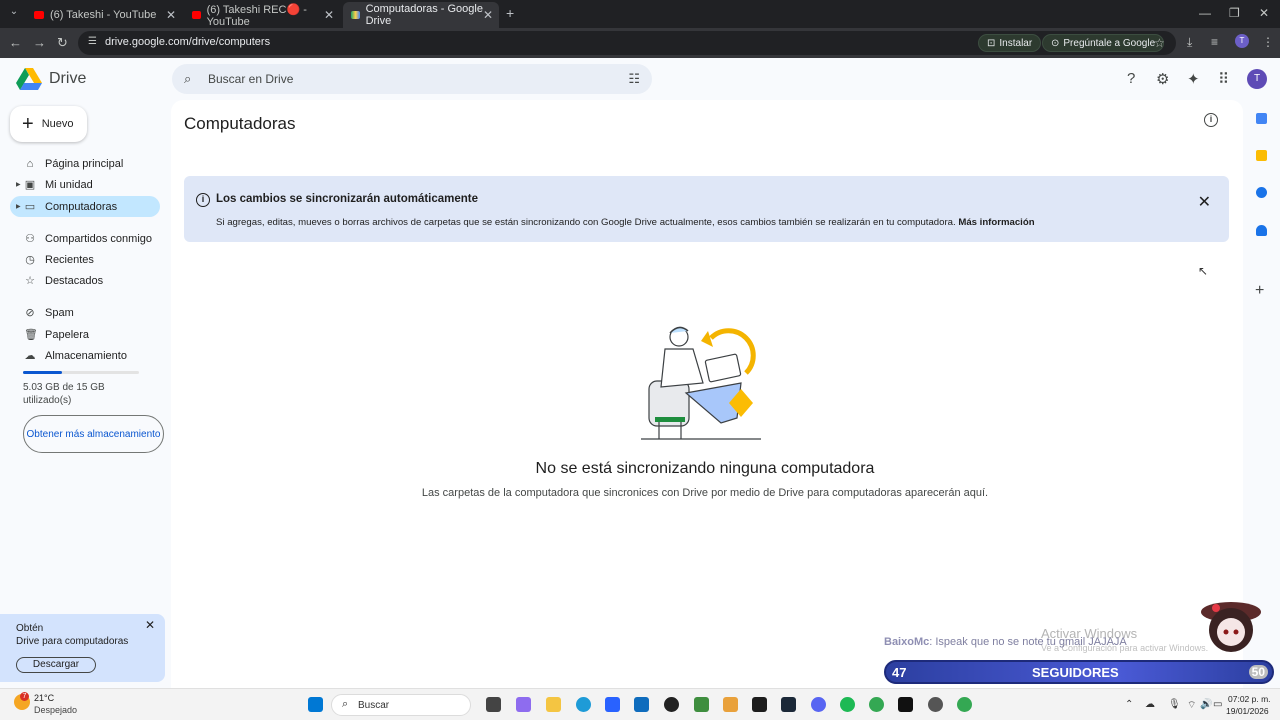  I want to click on chrome-profile-icon, so click(964, 704).